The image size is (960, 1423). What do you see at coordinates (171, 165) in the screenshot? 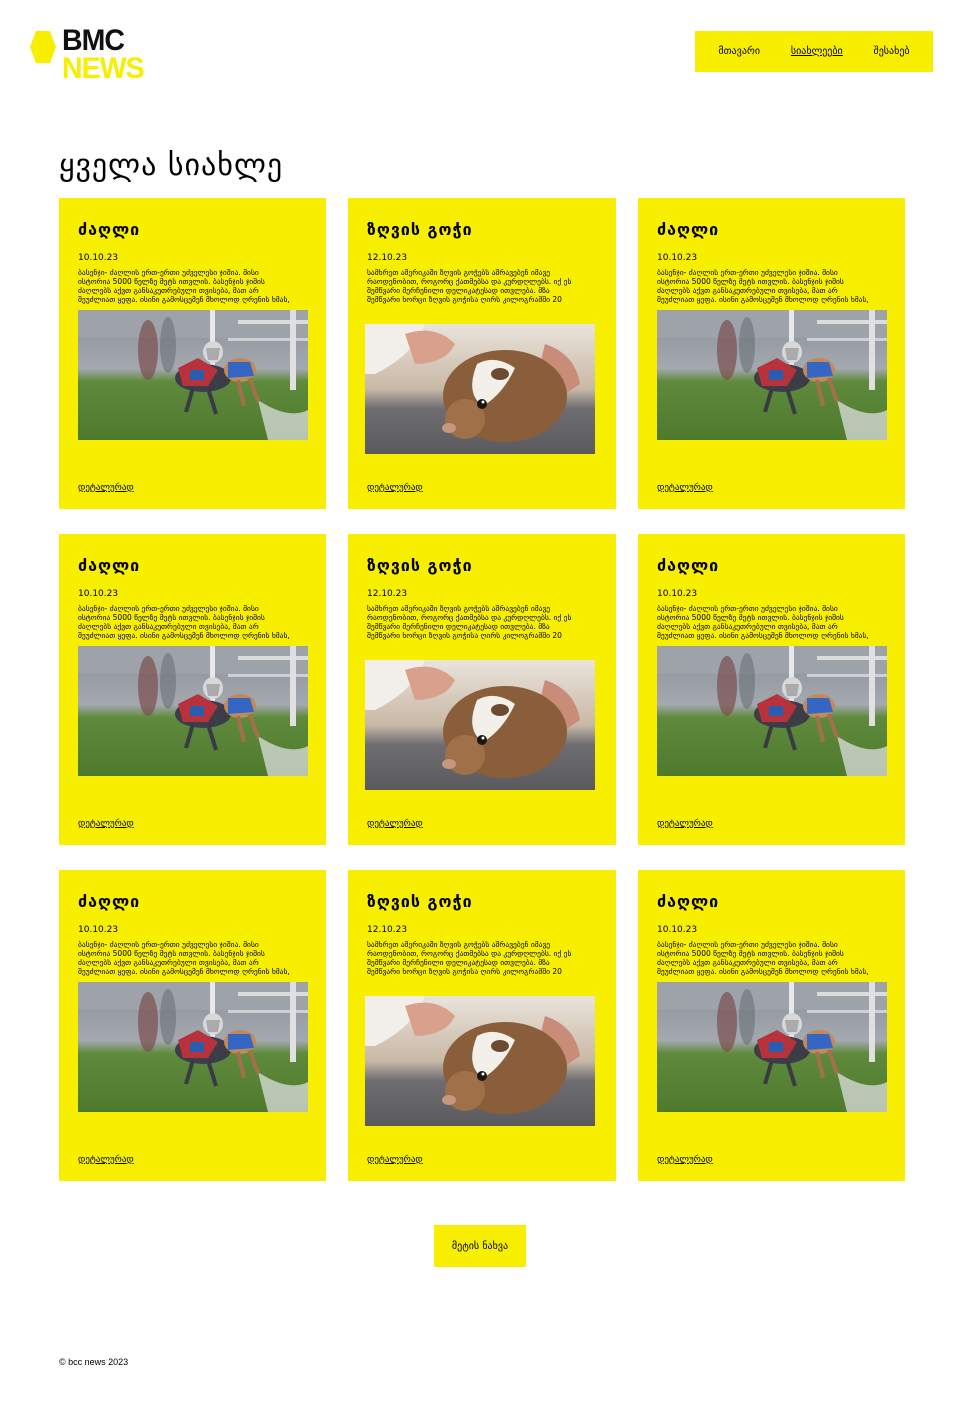
I see `page-title: ყველა სიახლე` at bounding box center [171, 165].